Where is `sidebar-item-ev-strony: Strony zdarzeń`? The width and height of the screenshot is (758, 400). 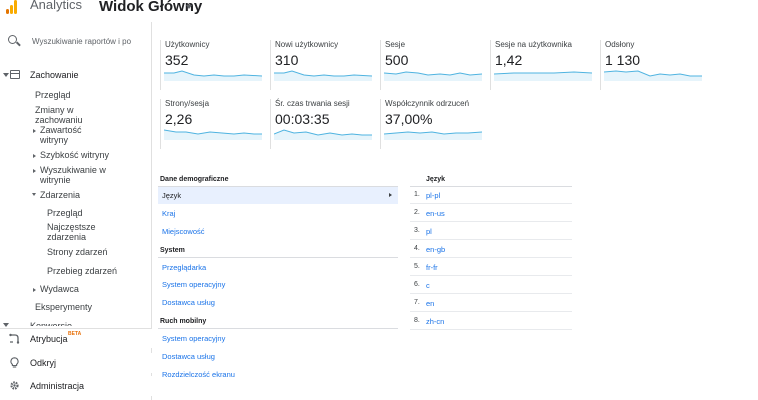 sidebar-item-ev-strony: Strony zdarzeń is located at coordinates (77, 252).